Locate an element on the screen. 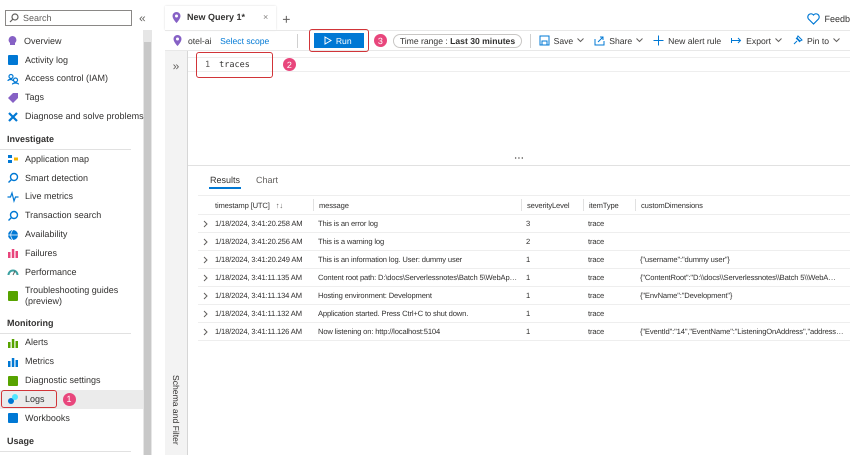 The width and height of the screenshot is (850, 455). cross-icon is located at coordinates (13, 116).